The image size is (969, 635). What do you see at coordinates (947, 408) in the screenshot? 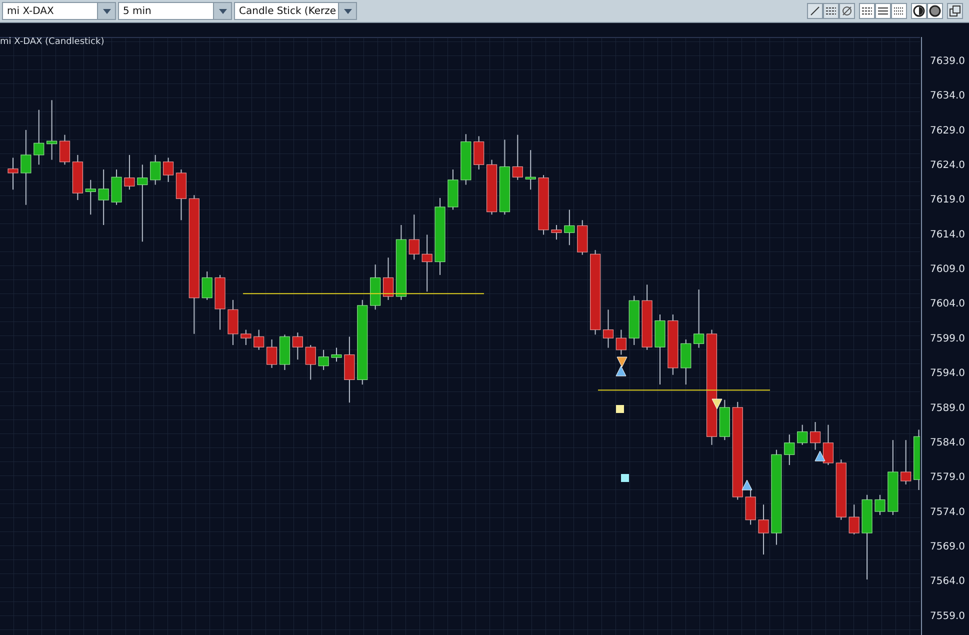
I see `axis-label: 7589.0` at bounding box center [947, 408].